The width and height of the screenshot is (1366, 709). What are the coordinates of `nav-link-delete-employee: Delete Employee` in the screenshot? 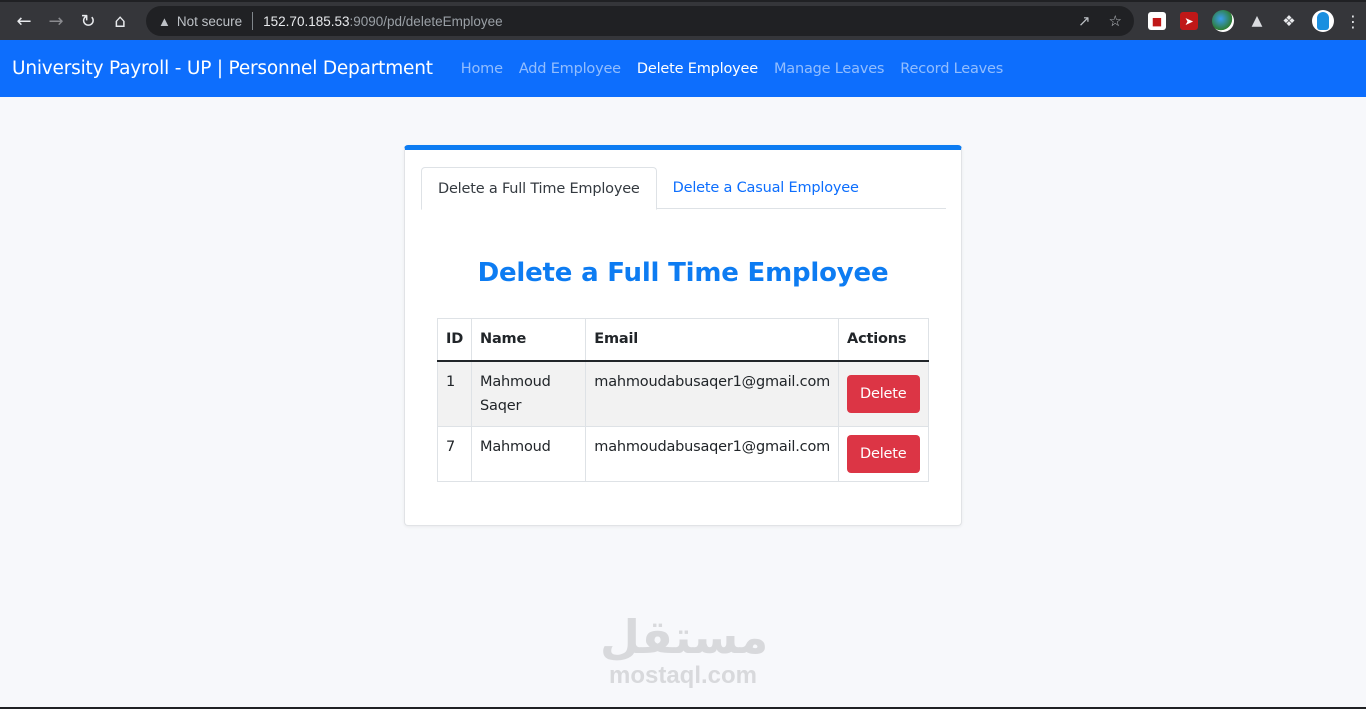 It's located at (697, 69).